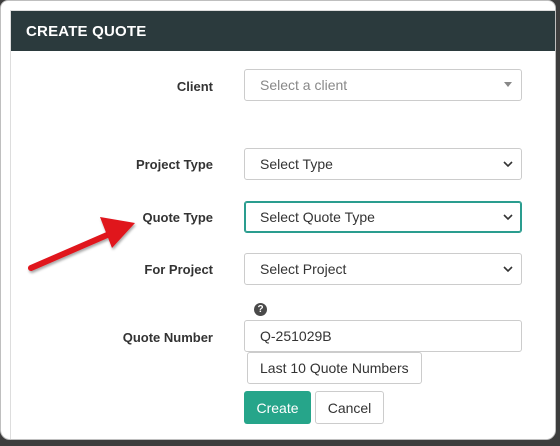  I want to click on annotation-arrow-icon, so click(81, 244).